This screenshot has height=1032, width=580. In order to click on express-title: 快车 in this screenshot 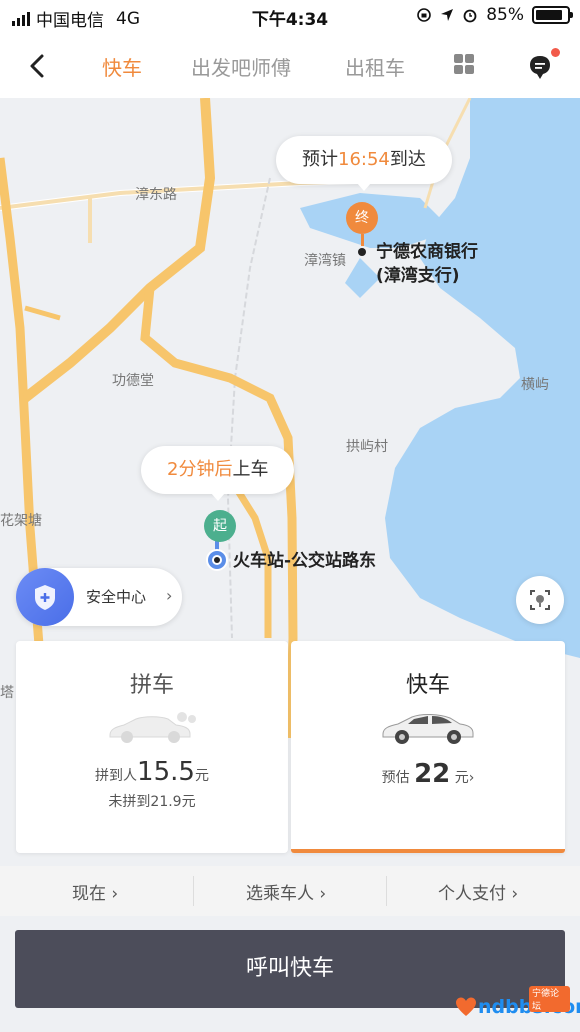, I will do `click(427, 685)`.